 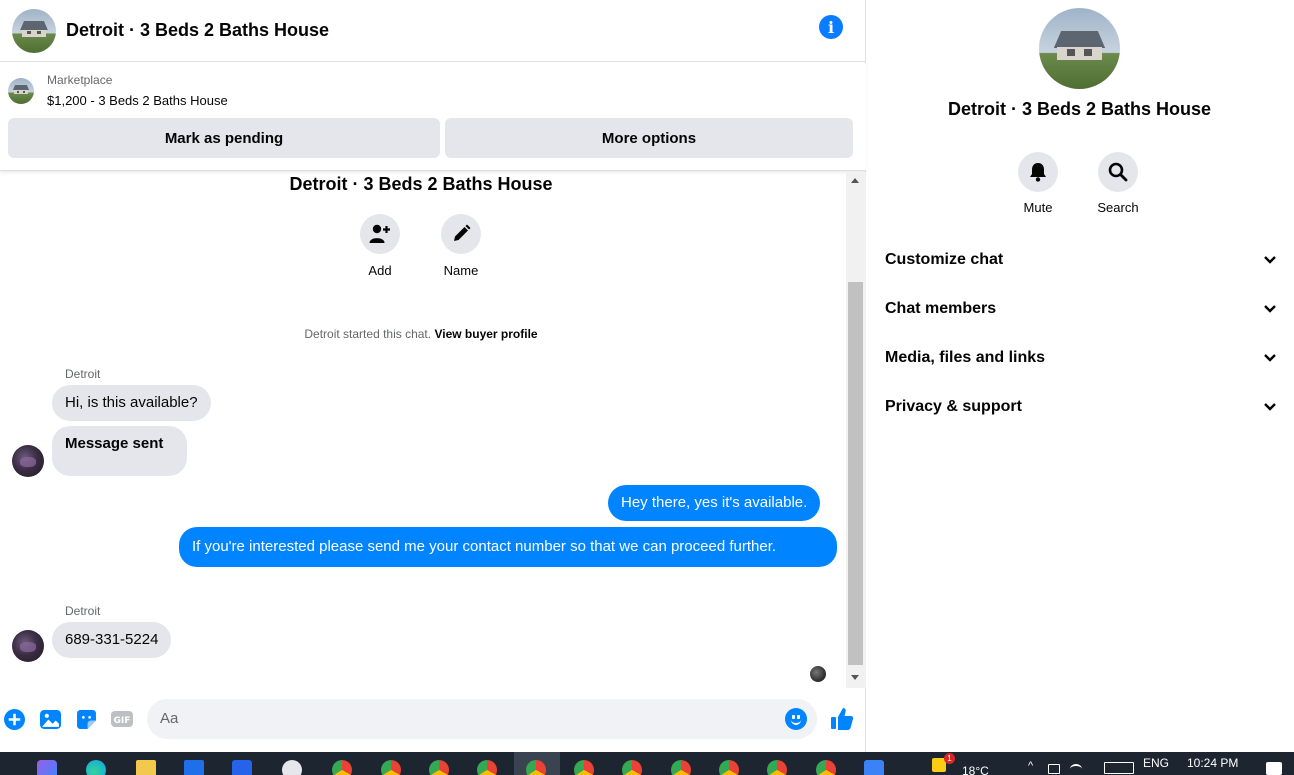 I want to click on message-scrollbar, so click(x=856, y=430).